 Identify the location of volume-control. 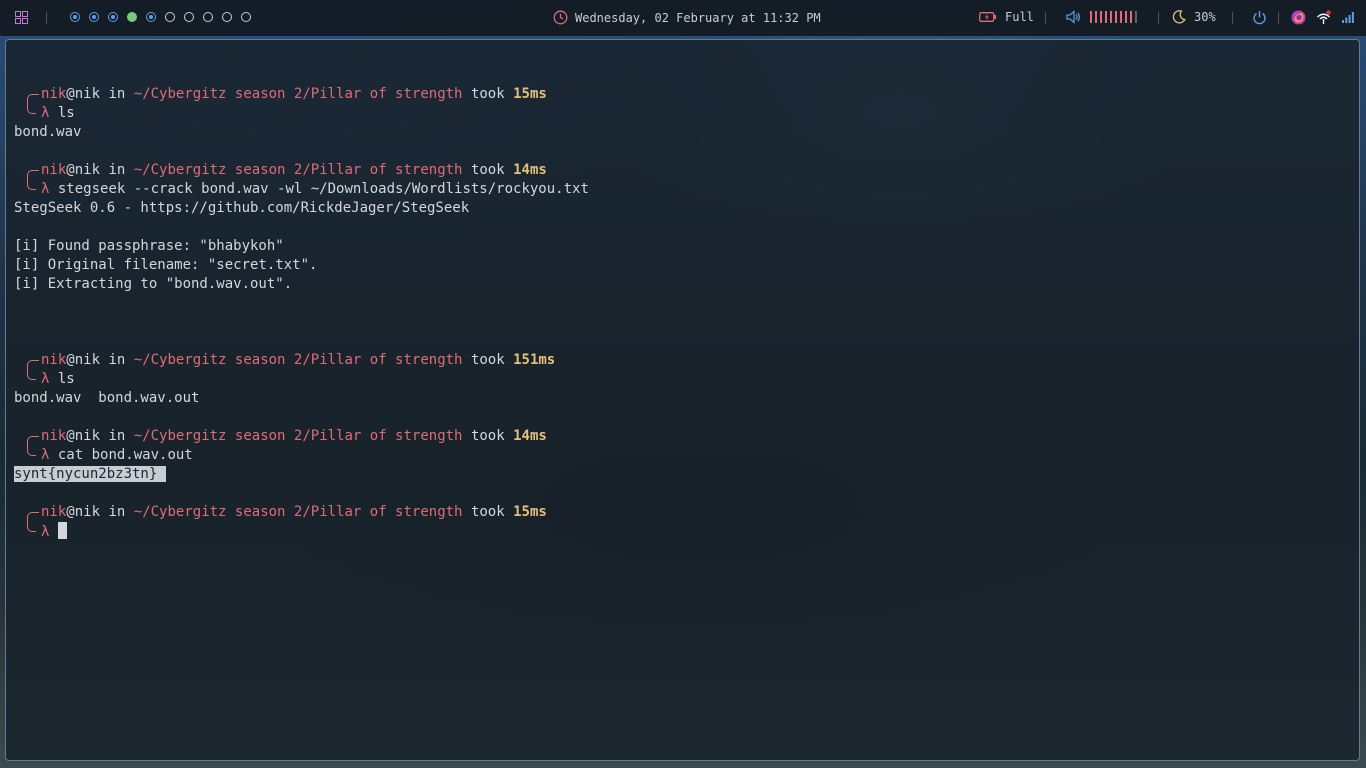
(1101, 17).